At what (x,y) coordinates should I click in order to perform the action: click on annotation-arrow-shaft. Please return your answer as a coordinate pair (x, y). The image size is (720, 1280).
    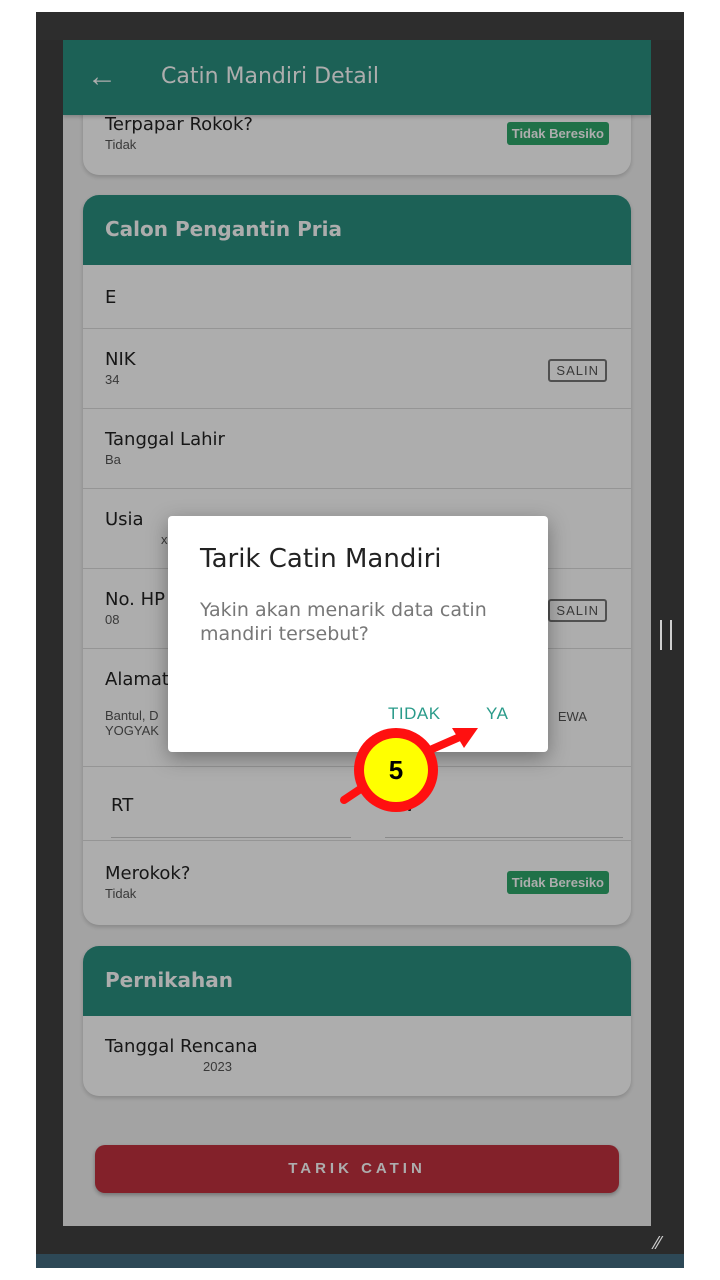
    Looking at the image, I should click on (446, 743).